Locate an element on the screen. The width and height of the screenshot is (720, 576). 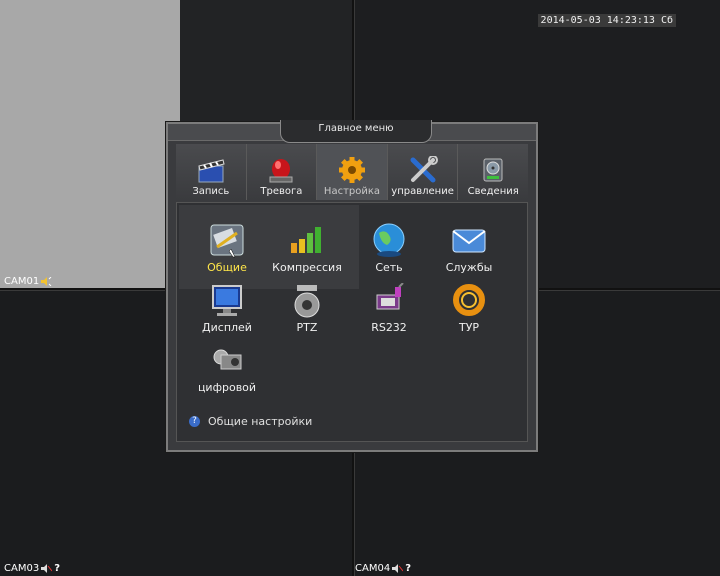
tab-label: Запись is located at coordinates (211, 191).